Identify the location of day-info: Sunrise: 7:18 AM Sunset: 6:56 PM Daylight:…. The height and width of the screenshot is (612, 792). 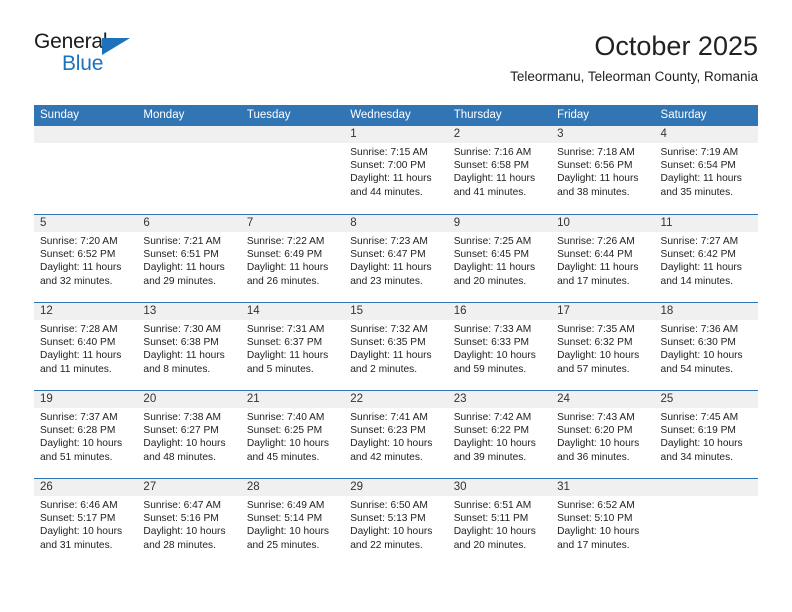
(602, 171).